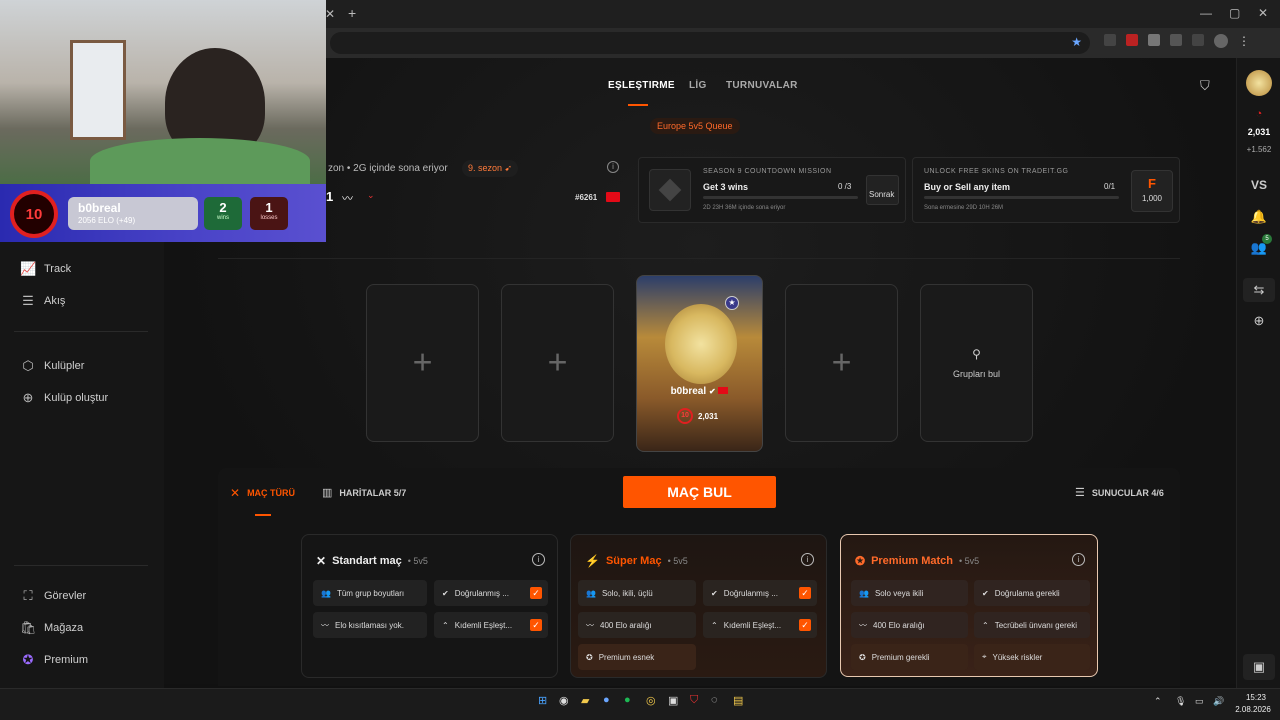 Image resolution: width=1280 pixels, height=720 pixels. Describe the element at coordinates (1199, 701) in the screenshot. I see `display-icon: ▭` at that location.